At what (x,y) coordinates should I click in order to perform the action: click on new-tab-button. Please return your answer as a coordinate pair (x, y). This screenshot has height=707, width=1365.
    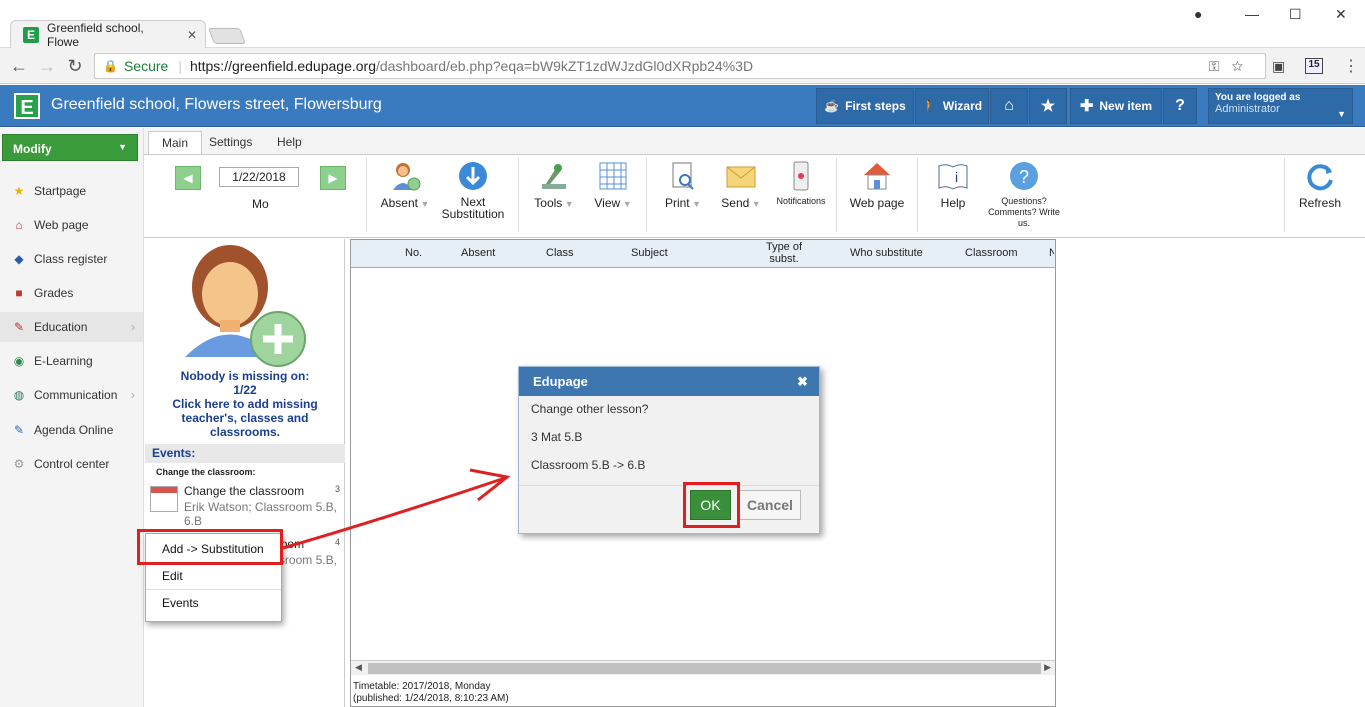
    Looking at the image, I should click on (227, 36).